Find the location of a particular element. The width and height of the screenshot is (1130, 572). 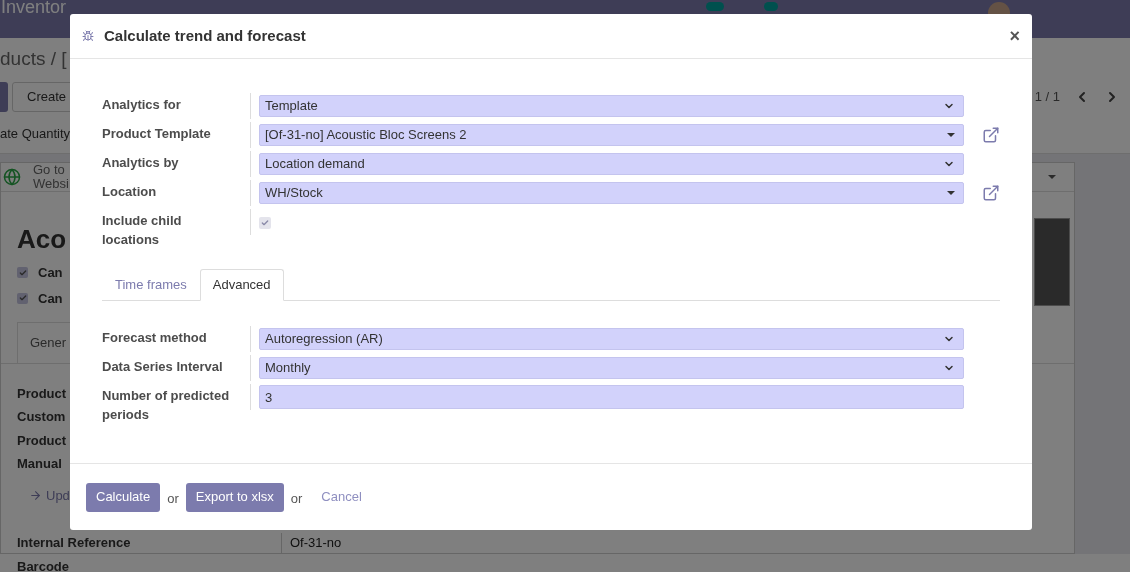

input-field: 3 is located at coordinates (611, 397).